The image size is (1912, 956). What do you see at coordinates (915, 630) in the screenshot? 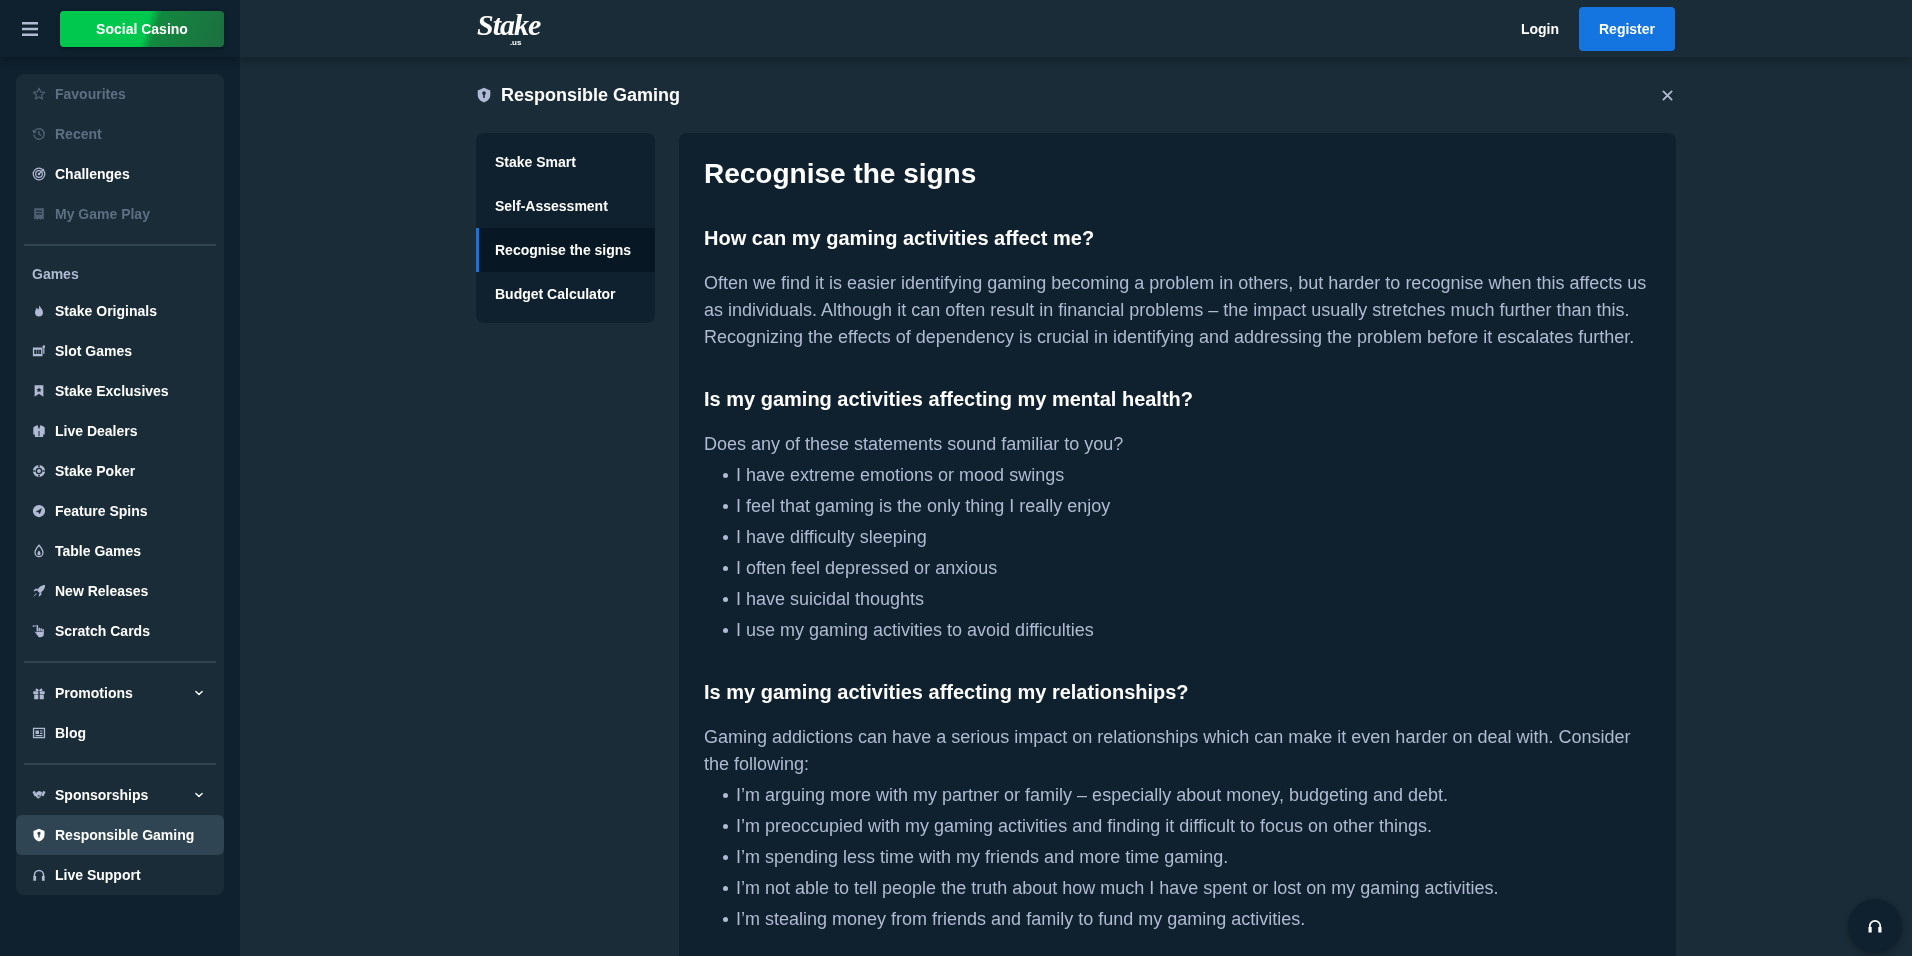
I see `list-item: I use my gaming activities to avoid difficulties` at bounding box center [915, 630].